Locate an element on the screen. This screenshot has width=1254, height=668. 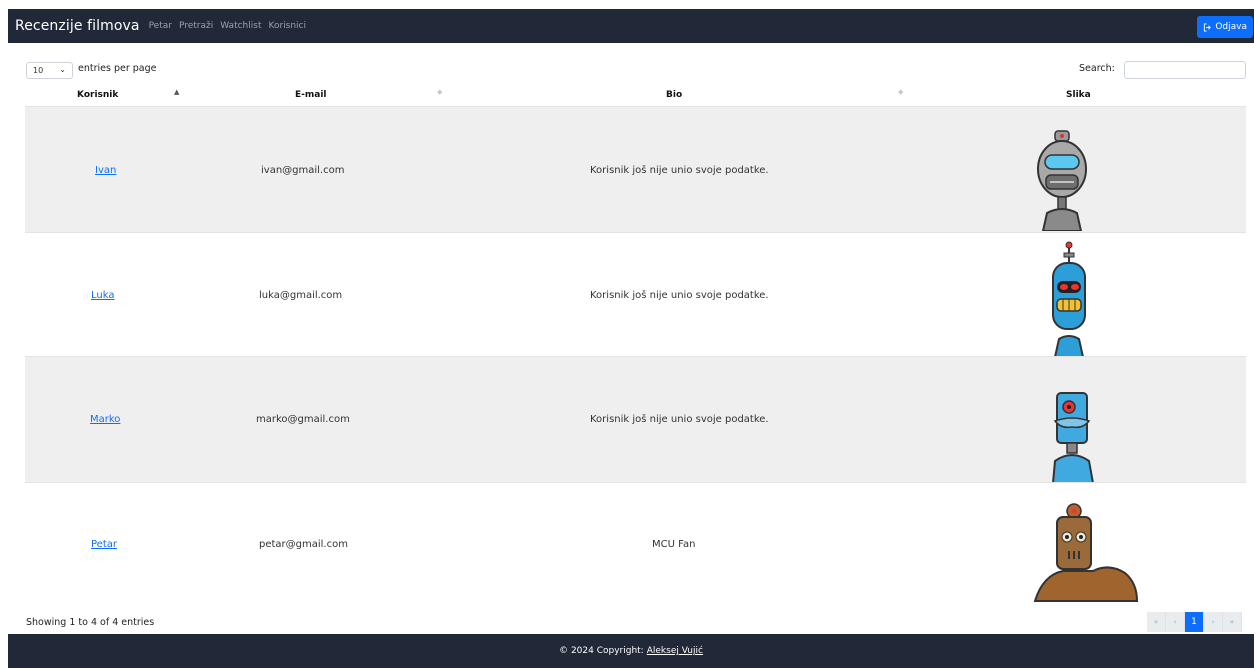
nav-link-search: Pretraži is located at coordinates (196, 26).